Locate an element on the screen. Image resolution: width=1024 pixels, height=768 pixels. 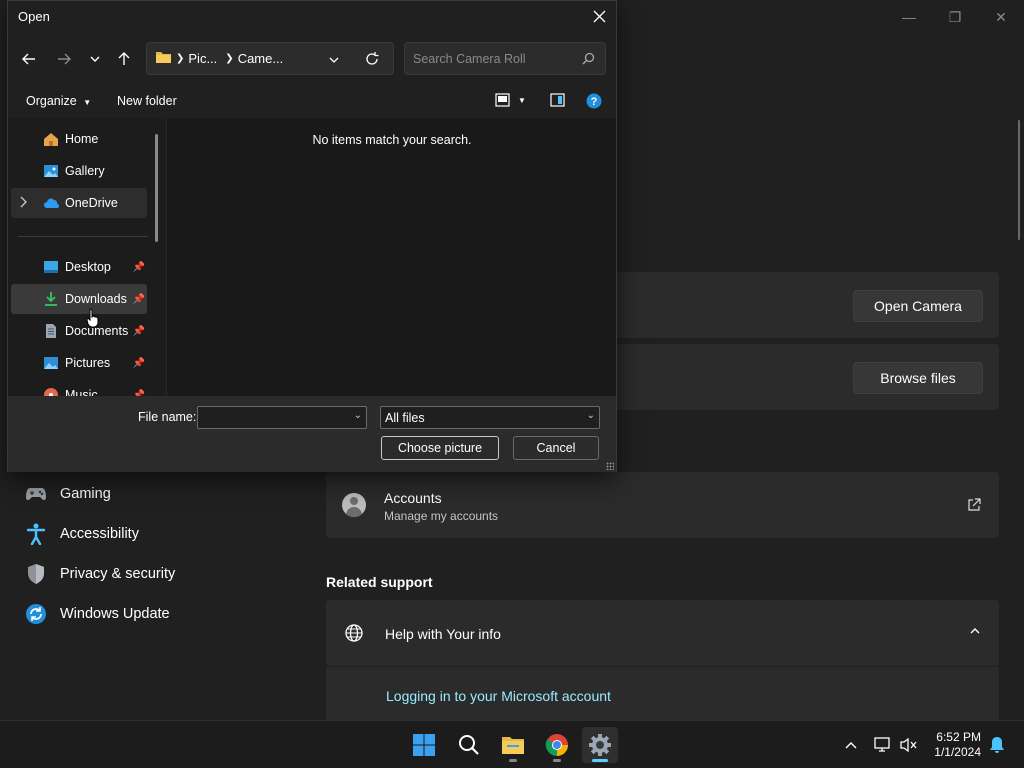
gamepad-icon is located at coordinates (36, 494).